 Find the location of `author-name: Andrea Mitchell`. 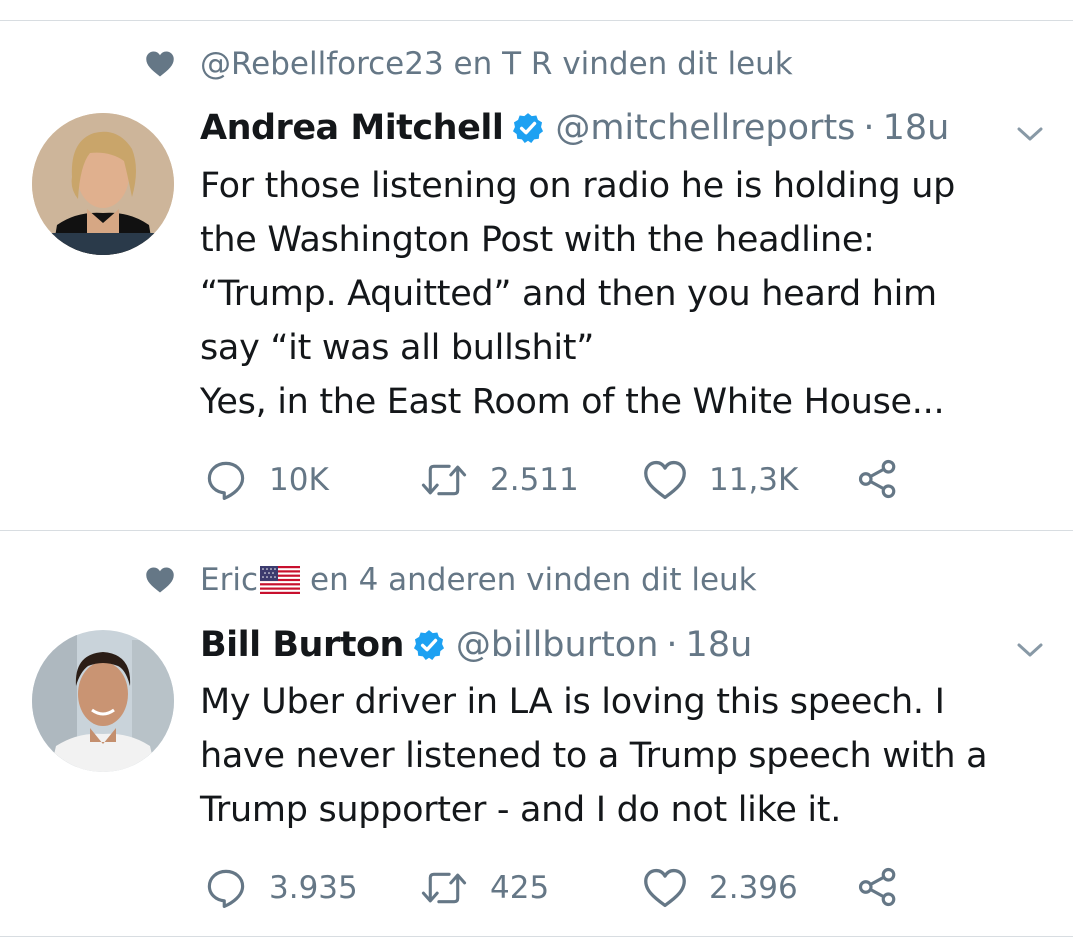

author-name: Andrea Mitchell is located at coordinates (352, 128).